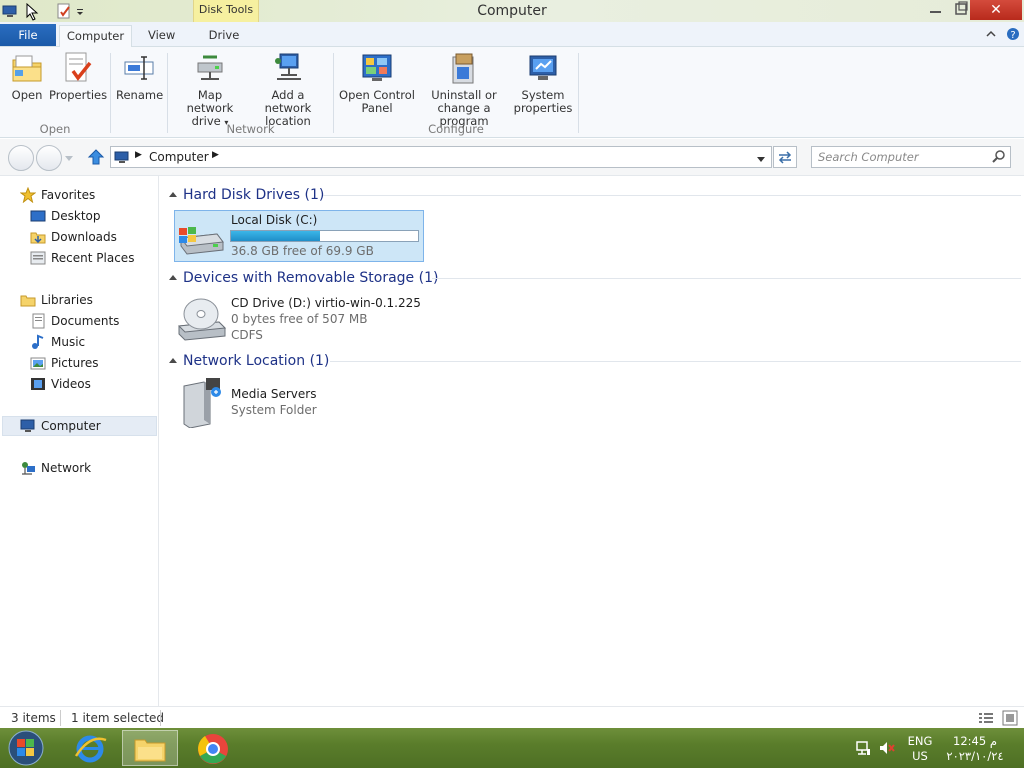 The height and width of the screenshot is (770, 1024). I want to click on status-separator, so click(160, 718).